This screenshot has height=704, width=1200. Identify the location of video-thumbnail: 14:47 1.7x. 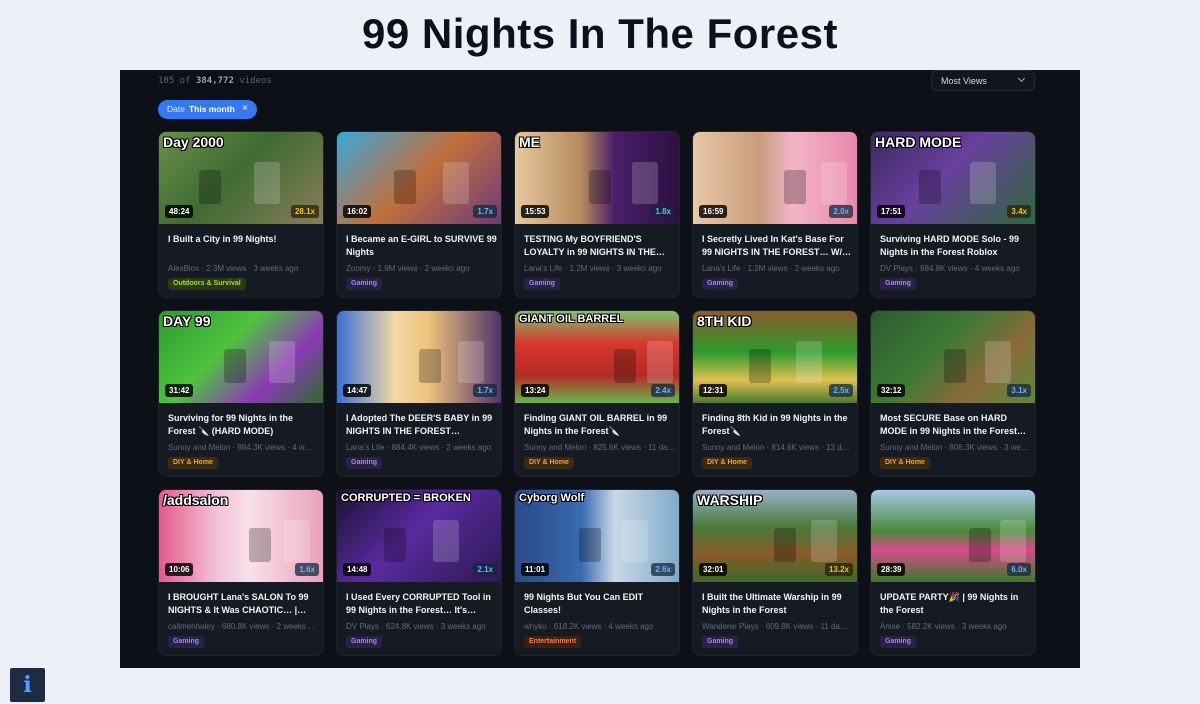
(419, 357).